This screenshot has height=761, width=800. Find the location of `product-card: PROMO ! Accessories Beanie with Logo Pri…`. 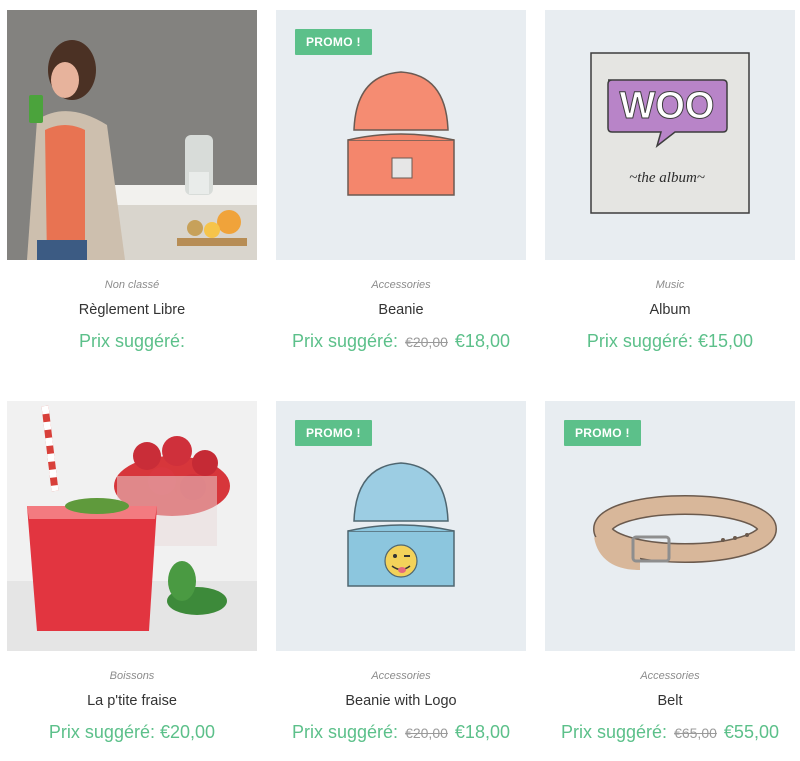

product-card: PROMO ! Accessories Beanie with Logo Pri… is located at coordinates (401, 572).